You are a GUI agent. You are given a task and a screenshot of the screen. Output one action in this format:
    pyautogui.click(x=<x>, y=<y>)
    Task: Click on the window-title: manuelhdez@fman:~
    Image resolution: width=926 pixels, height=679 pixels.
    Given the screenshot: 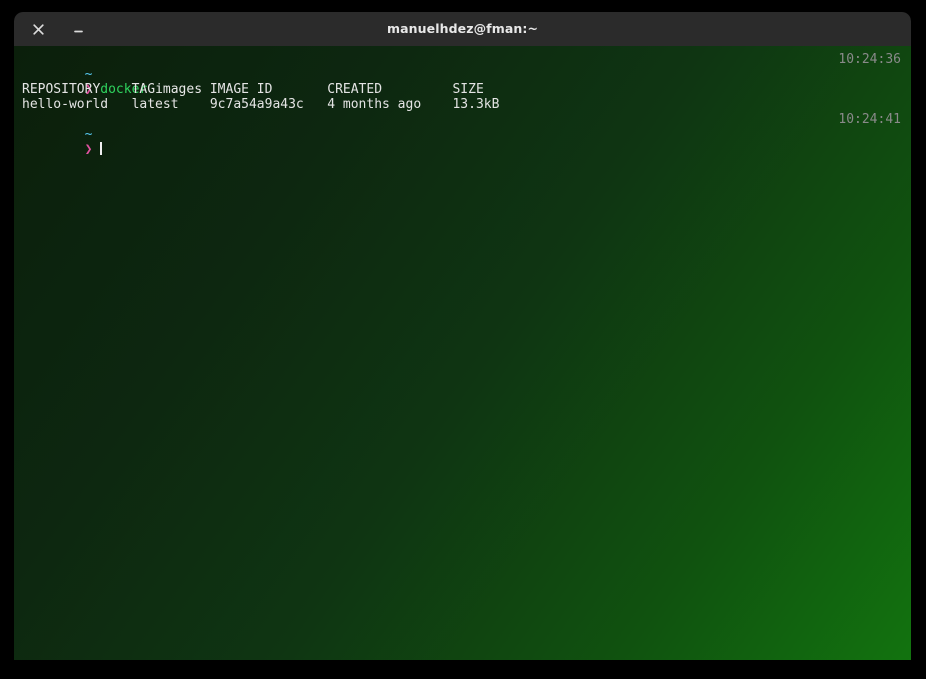 What is the action you would take?
    pyautogui.click(x=462, y=28)
    